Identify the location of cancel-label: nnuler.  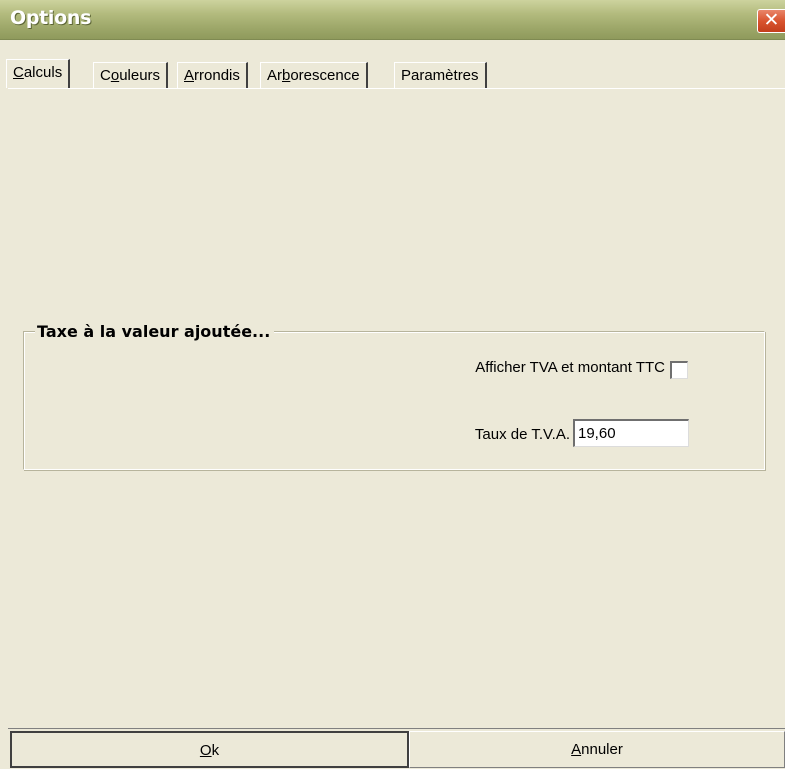
(602, 749).